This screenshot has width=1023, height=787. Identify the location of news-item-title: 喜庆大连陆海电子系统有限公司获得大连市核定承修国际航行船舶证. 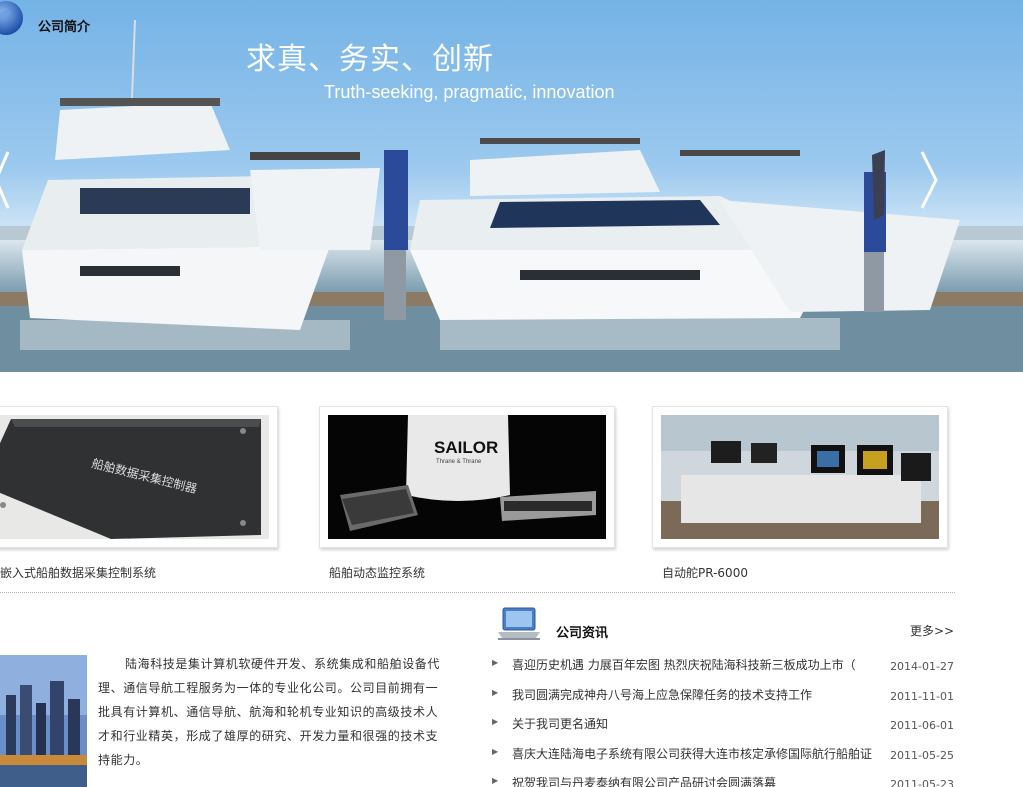
(692, 753).